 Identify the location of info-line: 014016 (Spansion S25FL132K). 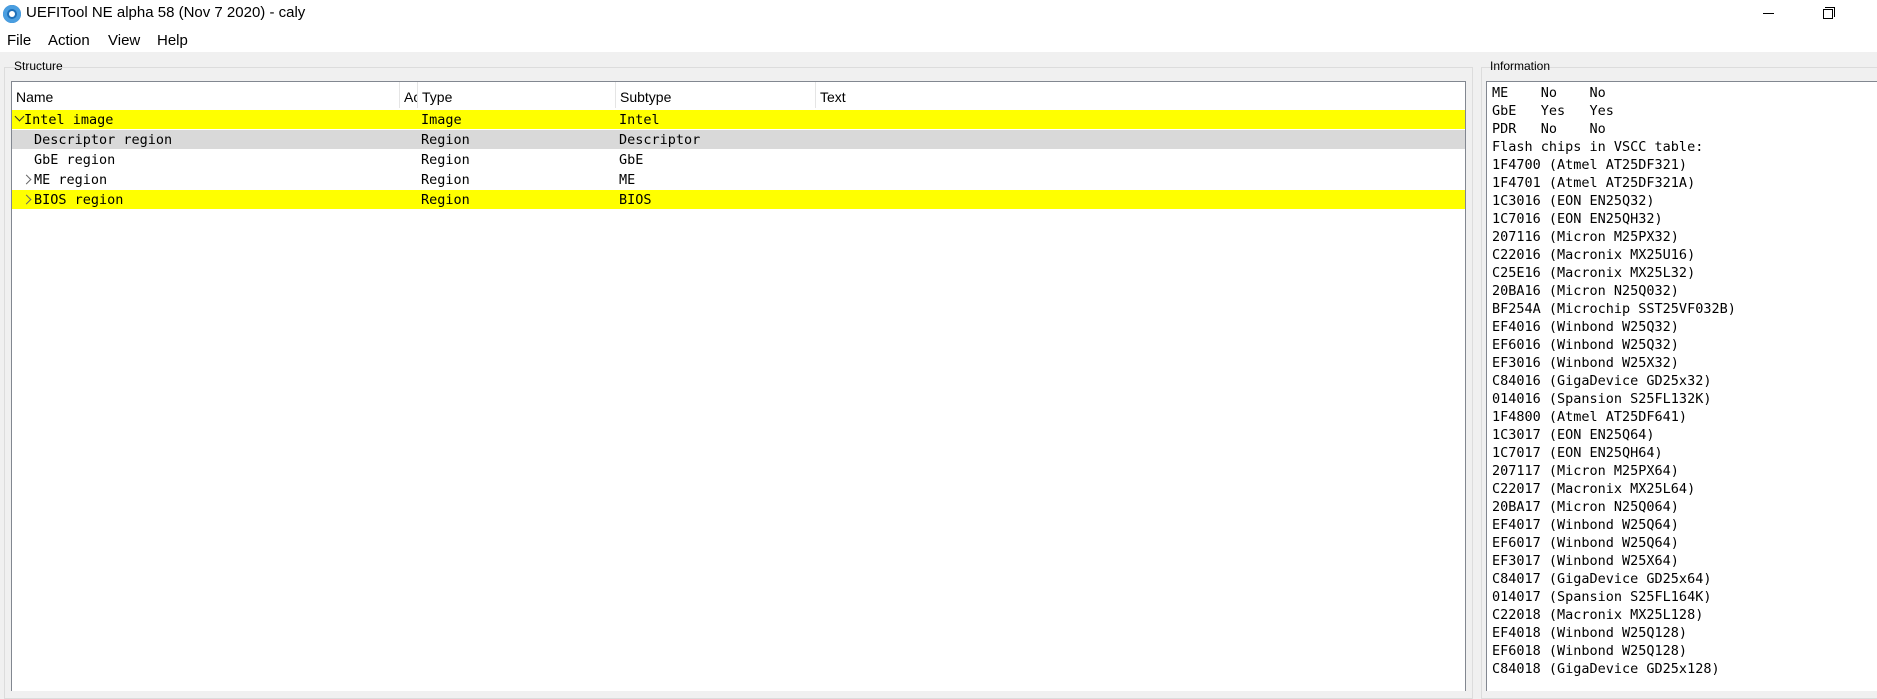
(1602, 399).